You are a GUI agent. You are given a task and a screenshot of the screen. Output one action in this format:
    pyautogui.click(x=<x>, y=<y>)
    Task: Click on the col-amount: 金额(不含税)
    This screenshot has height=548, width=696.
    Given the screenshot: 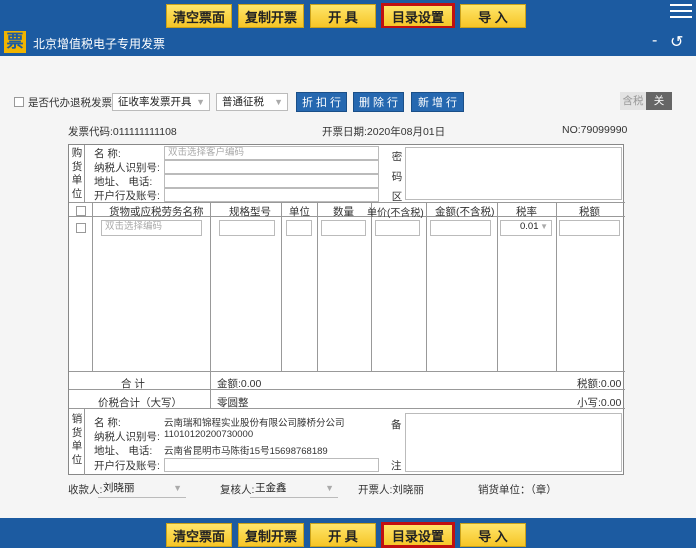 What is the action you would take?
    pyautogui.click(x=465, y=212)
    